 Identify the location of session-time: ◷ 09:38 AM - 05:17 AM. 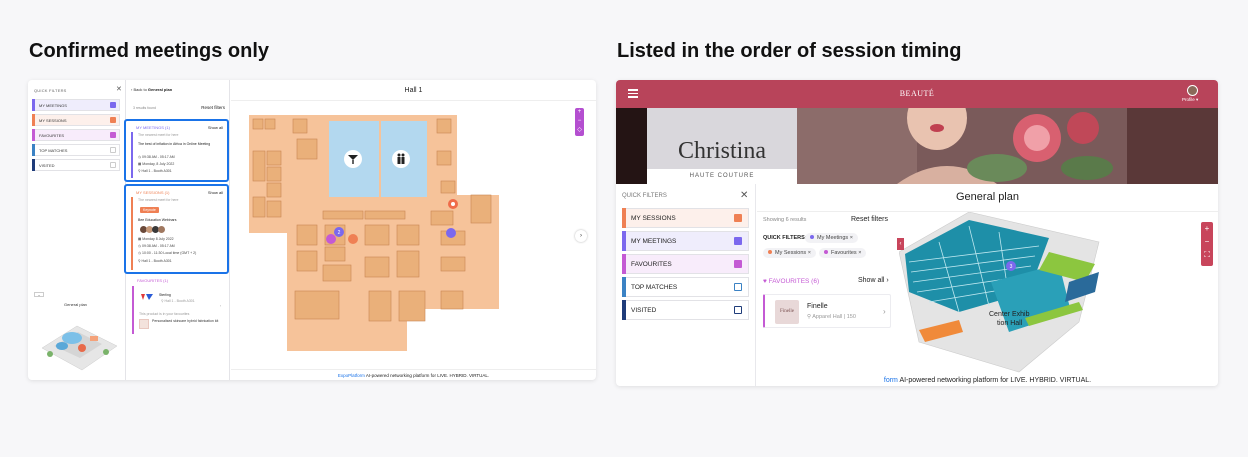
(156, 246).